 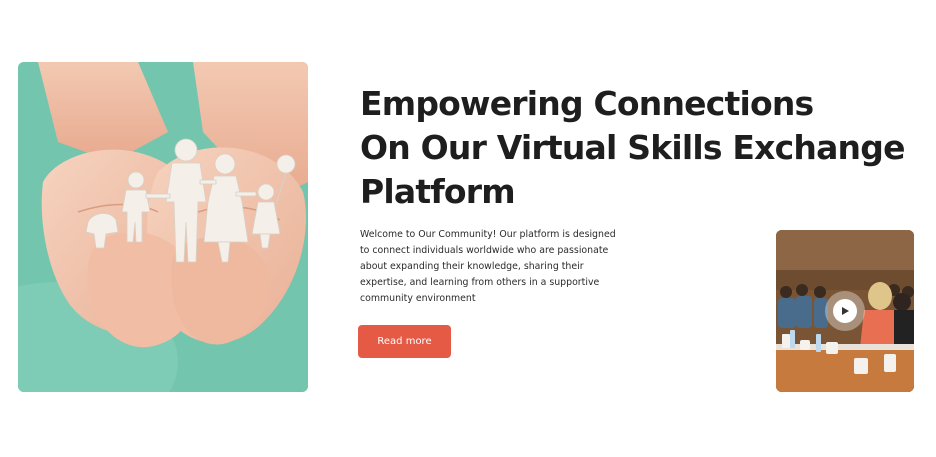 What do you see at coordinates (404, 341) in the screenshot?
I see `read-more-button: Read more` at bounding box center [404, 341].